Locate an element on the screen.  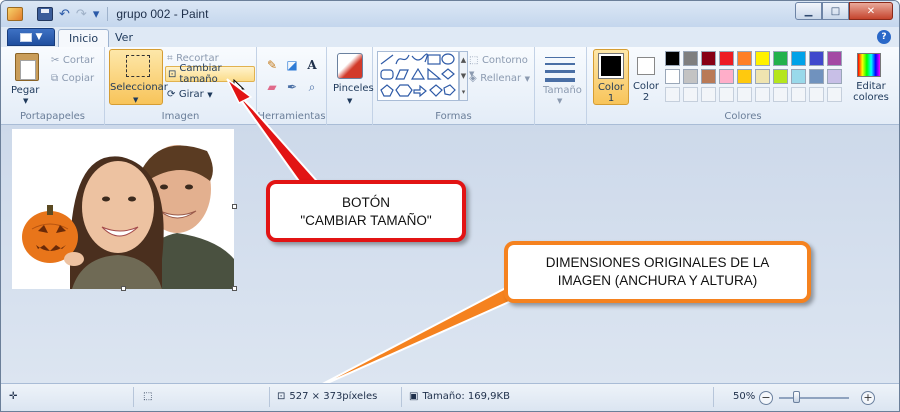
cursor-position-icon: ✛ is located at coordinates (13, 396).